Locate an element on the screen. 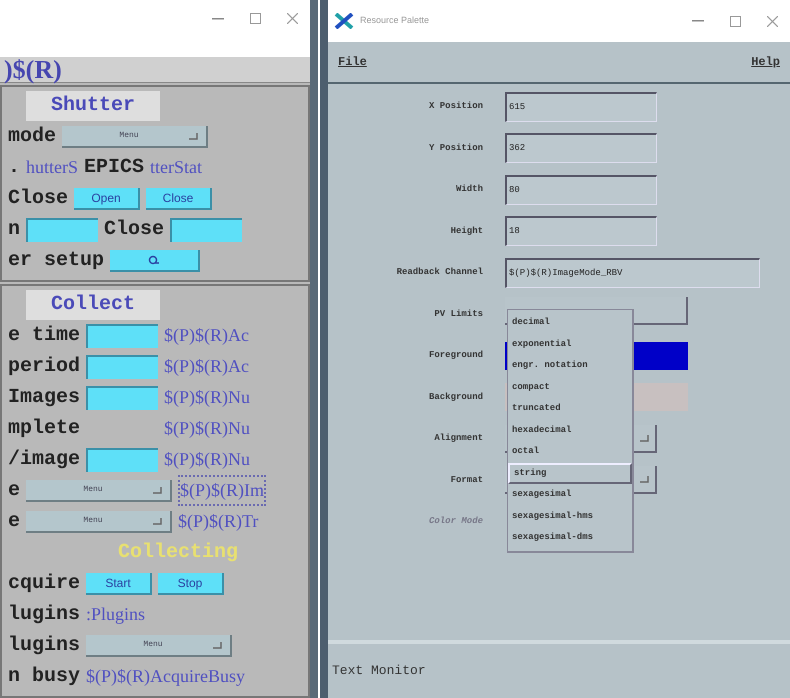 The width and height of the screenshot is (790, 698). field-label: mode is located at coordinates (32, 137).